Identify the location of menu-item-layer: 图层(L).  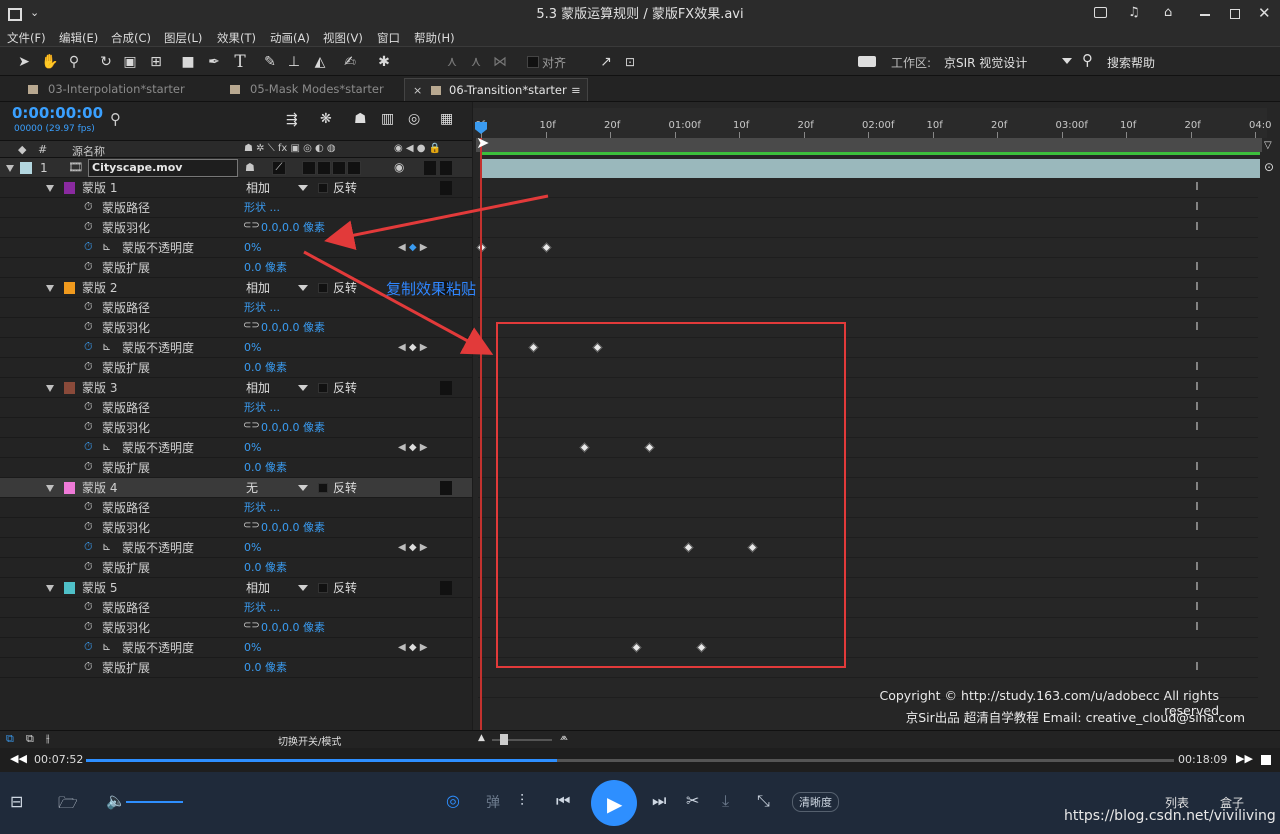
(183, 38).